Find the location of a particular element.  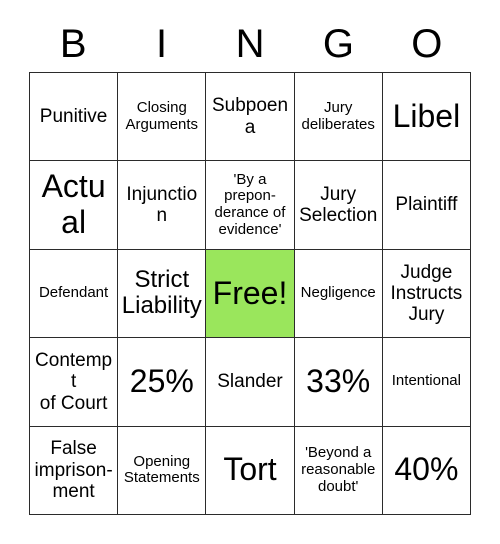

bingo-cell-label: 40% is located at coordinates (426, 469).